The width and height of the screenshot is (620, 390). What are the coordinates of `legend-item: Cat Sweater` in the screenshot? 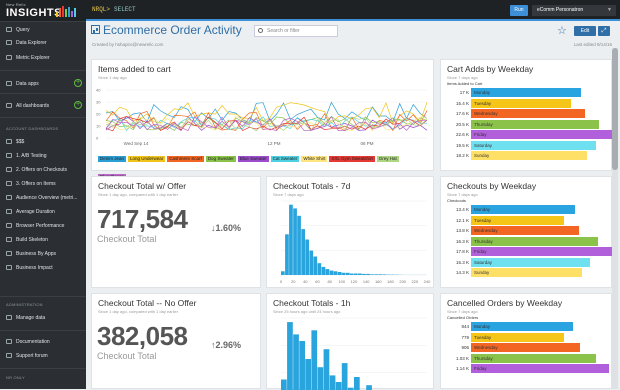 It's located at (285, 159).